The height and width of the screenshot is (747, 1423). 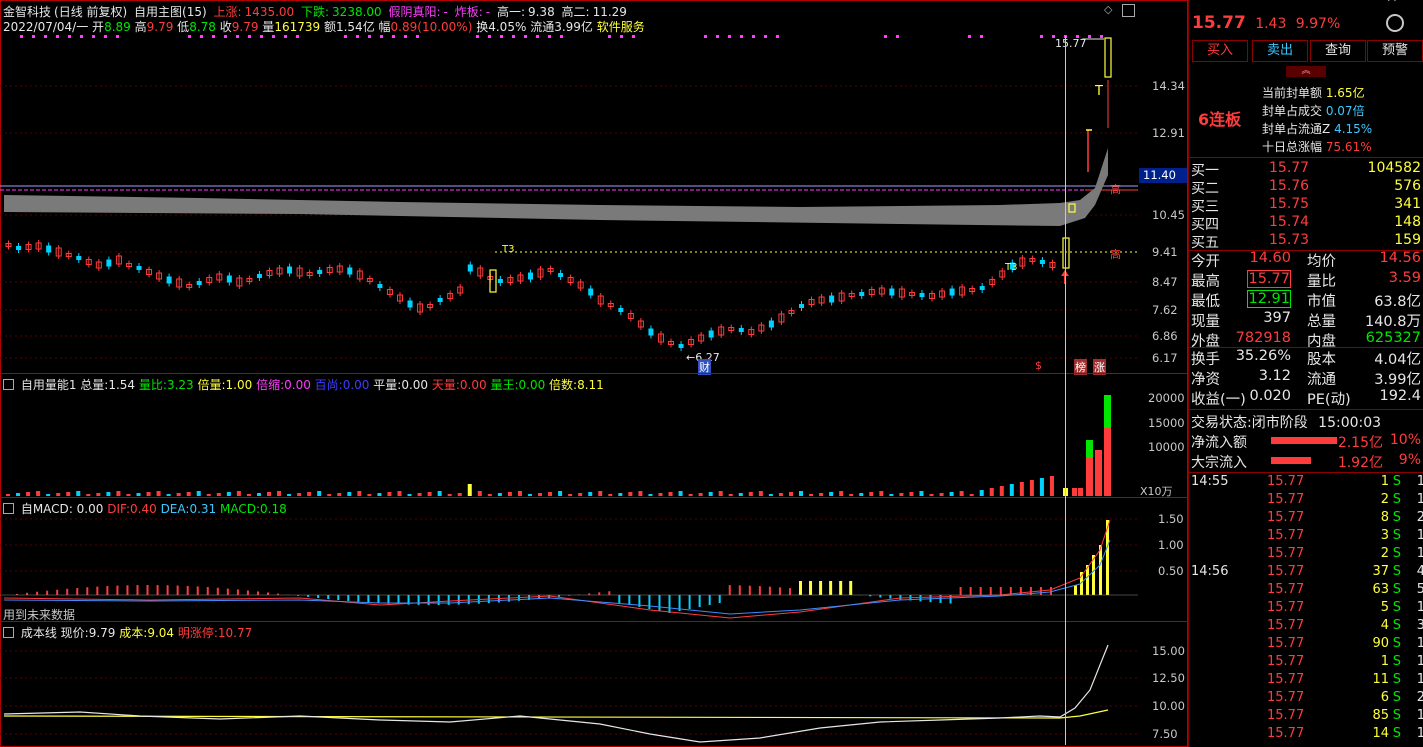 I want to click on main-indicator-name: 自用主图(15), so click(x=170, y=12).